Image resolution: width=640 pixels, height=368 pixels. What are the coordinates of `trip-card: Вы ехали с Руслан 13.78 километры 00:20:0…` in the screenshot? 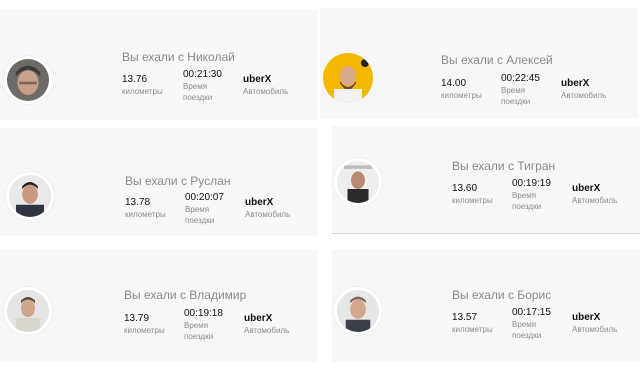 It's located at (158, 182).